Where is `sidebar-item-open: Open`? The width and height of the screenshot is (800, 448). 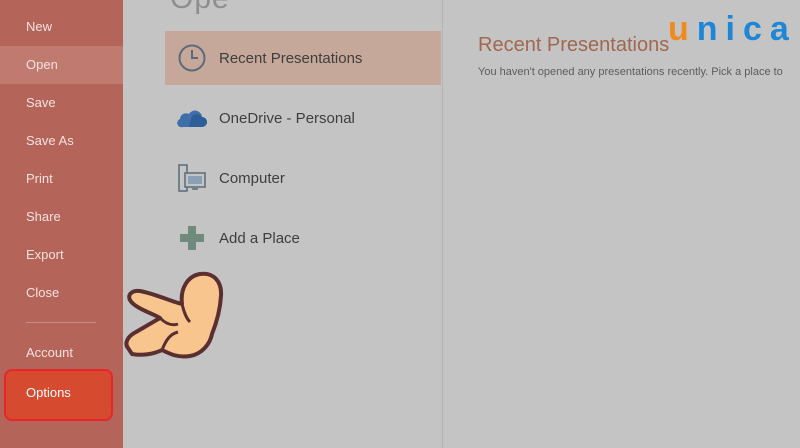 sidebar-item-open: Open is located at coordinates (61, 65).